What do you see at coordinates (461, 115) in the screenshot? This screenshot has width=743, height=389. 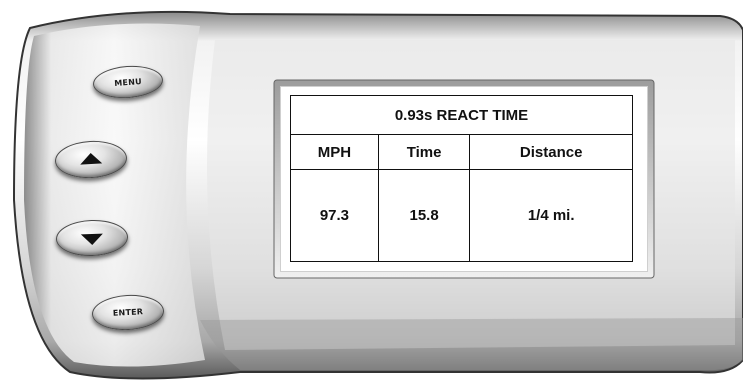 I see `readout-title: 0.93s REACT TIME` at bounding box center [461, 115].